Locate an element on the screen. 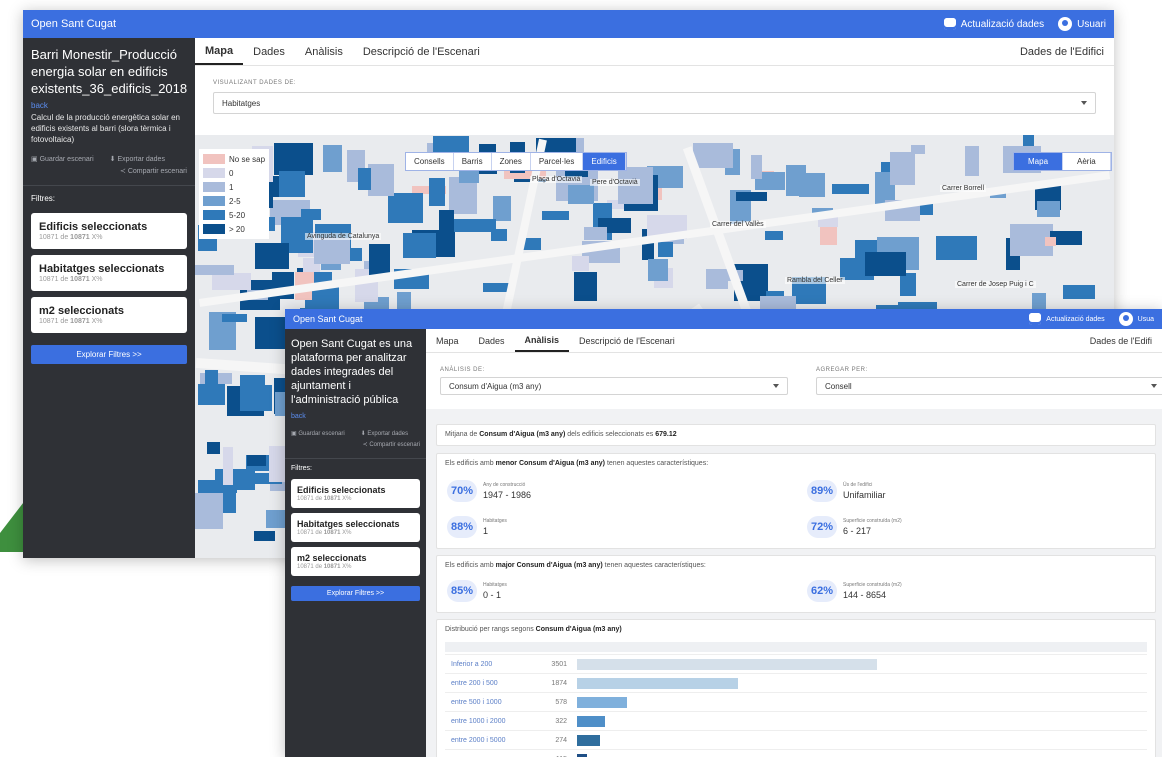  layer-button: Zones is located at coordinates (511, 161).